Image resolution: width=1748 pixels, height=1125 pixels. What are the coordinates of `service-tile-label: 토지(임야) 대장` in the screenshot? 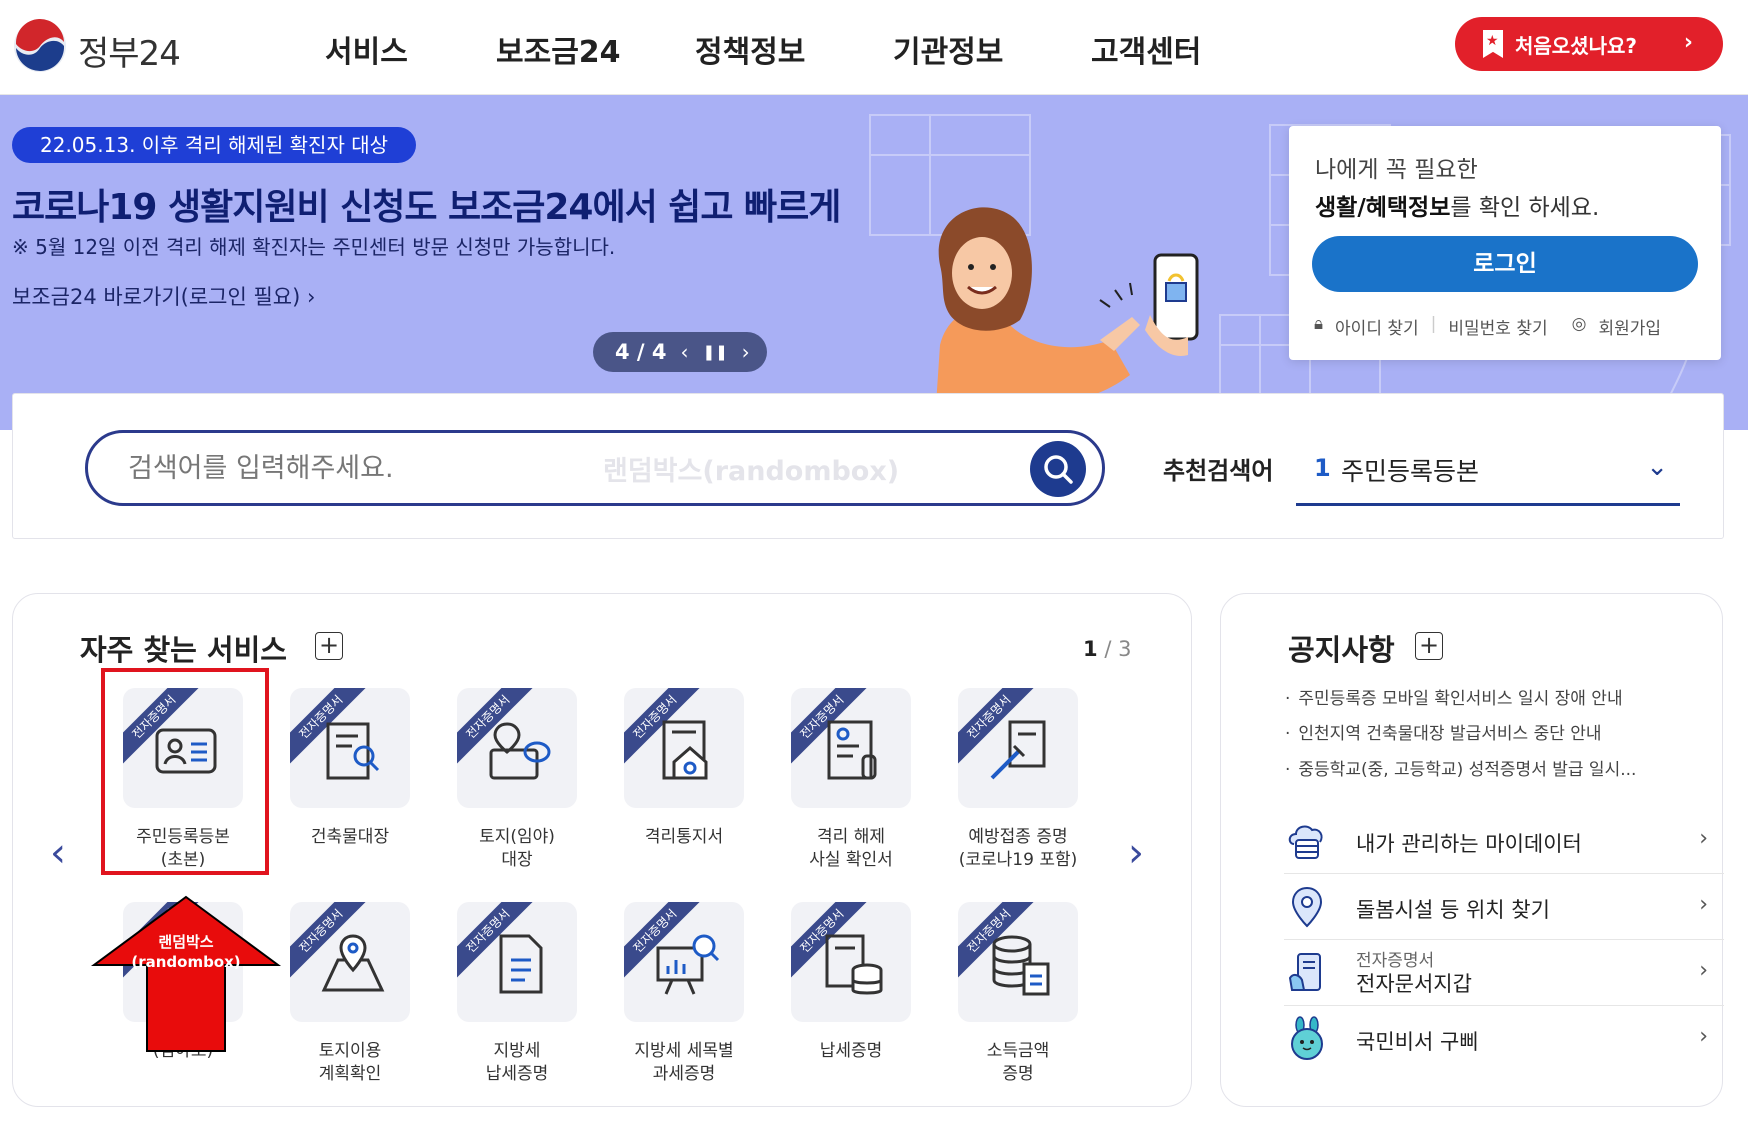 It's located at (517, 848).